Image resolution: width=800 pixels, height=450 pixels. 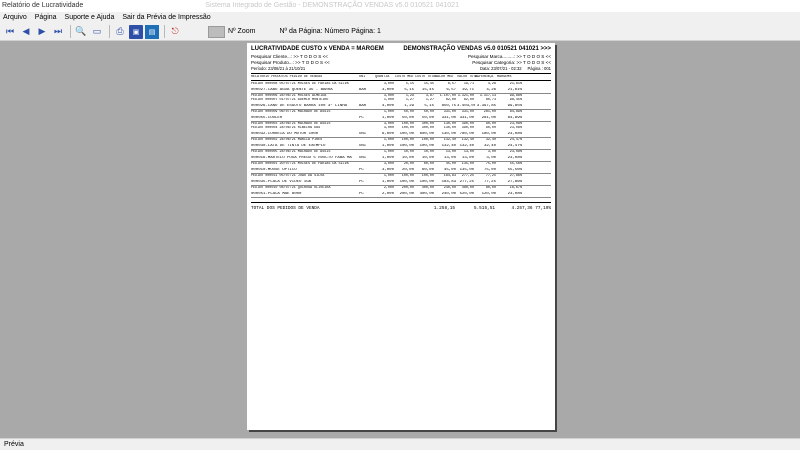 What do you see at coordinates (90, 17) in the screenshot?
I see `menu-suporte: Suporte e Ajuda` at bounding box center [90, 17].